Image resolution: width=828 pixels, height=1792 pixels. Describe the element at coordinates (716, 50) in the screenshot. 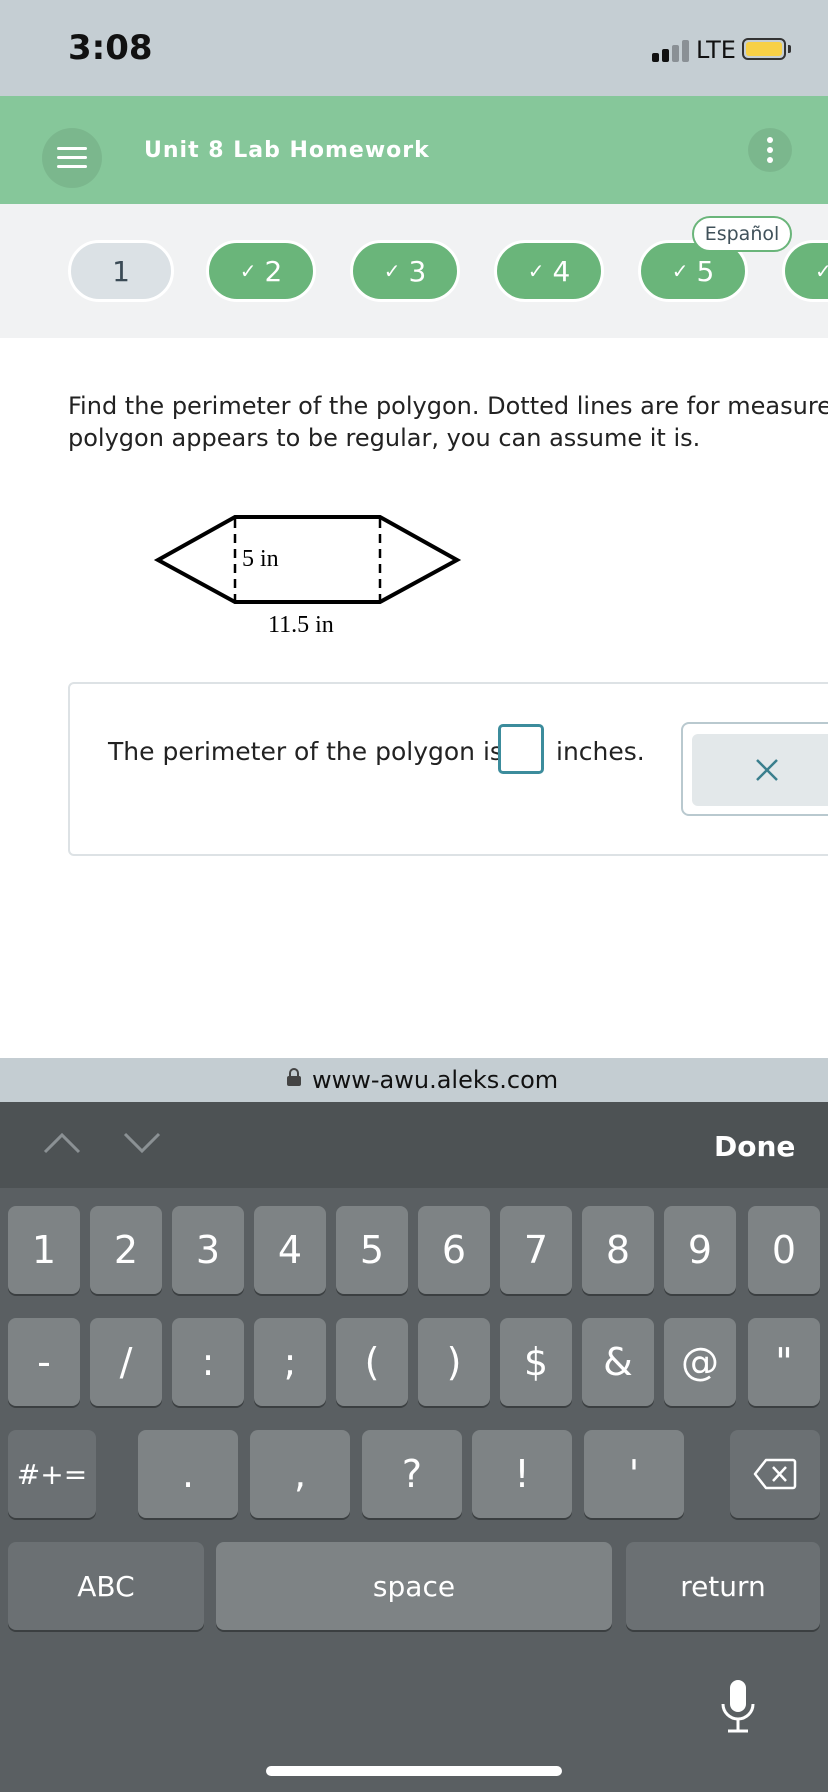

I see `network-label: LTE` at that location.